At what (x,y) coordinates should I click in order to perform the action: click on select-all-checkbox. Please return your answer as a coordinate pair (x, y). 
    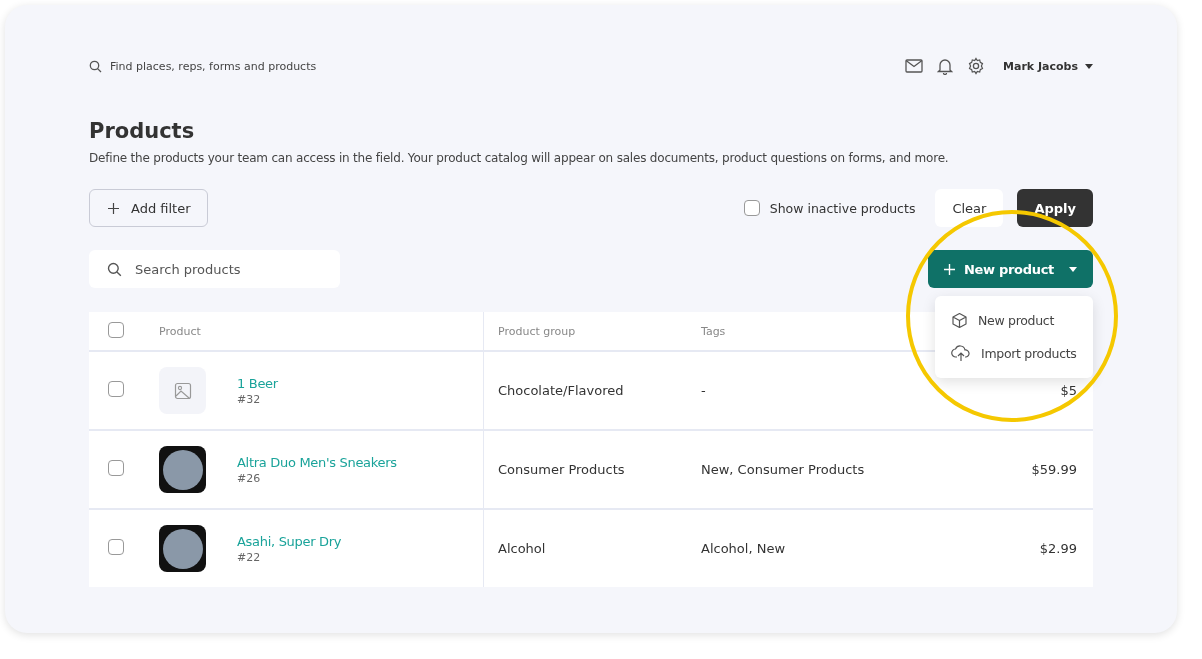
    Looking at the image, I should click on (116, 329).